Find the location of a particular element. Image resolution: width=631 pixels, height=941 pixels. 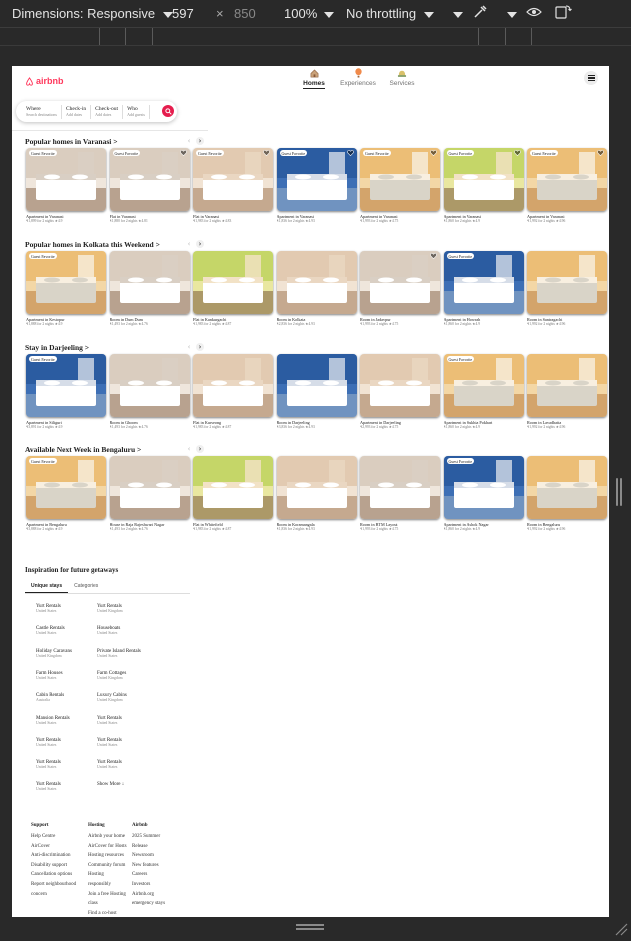

eyedropper-icon is located at coordinates (480, 13).